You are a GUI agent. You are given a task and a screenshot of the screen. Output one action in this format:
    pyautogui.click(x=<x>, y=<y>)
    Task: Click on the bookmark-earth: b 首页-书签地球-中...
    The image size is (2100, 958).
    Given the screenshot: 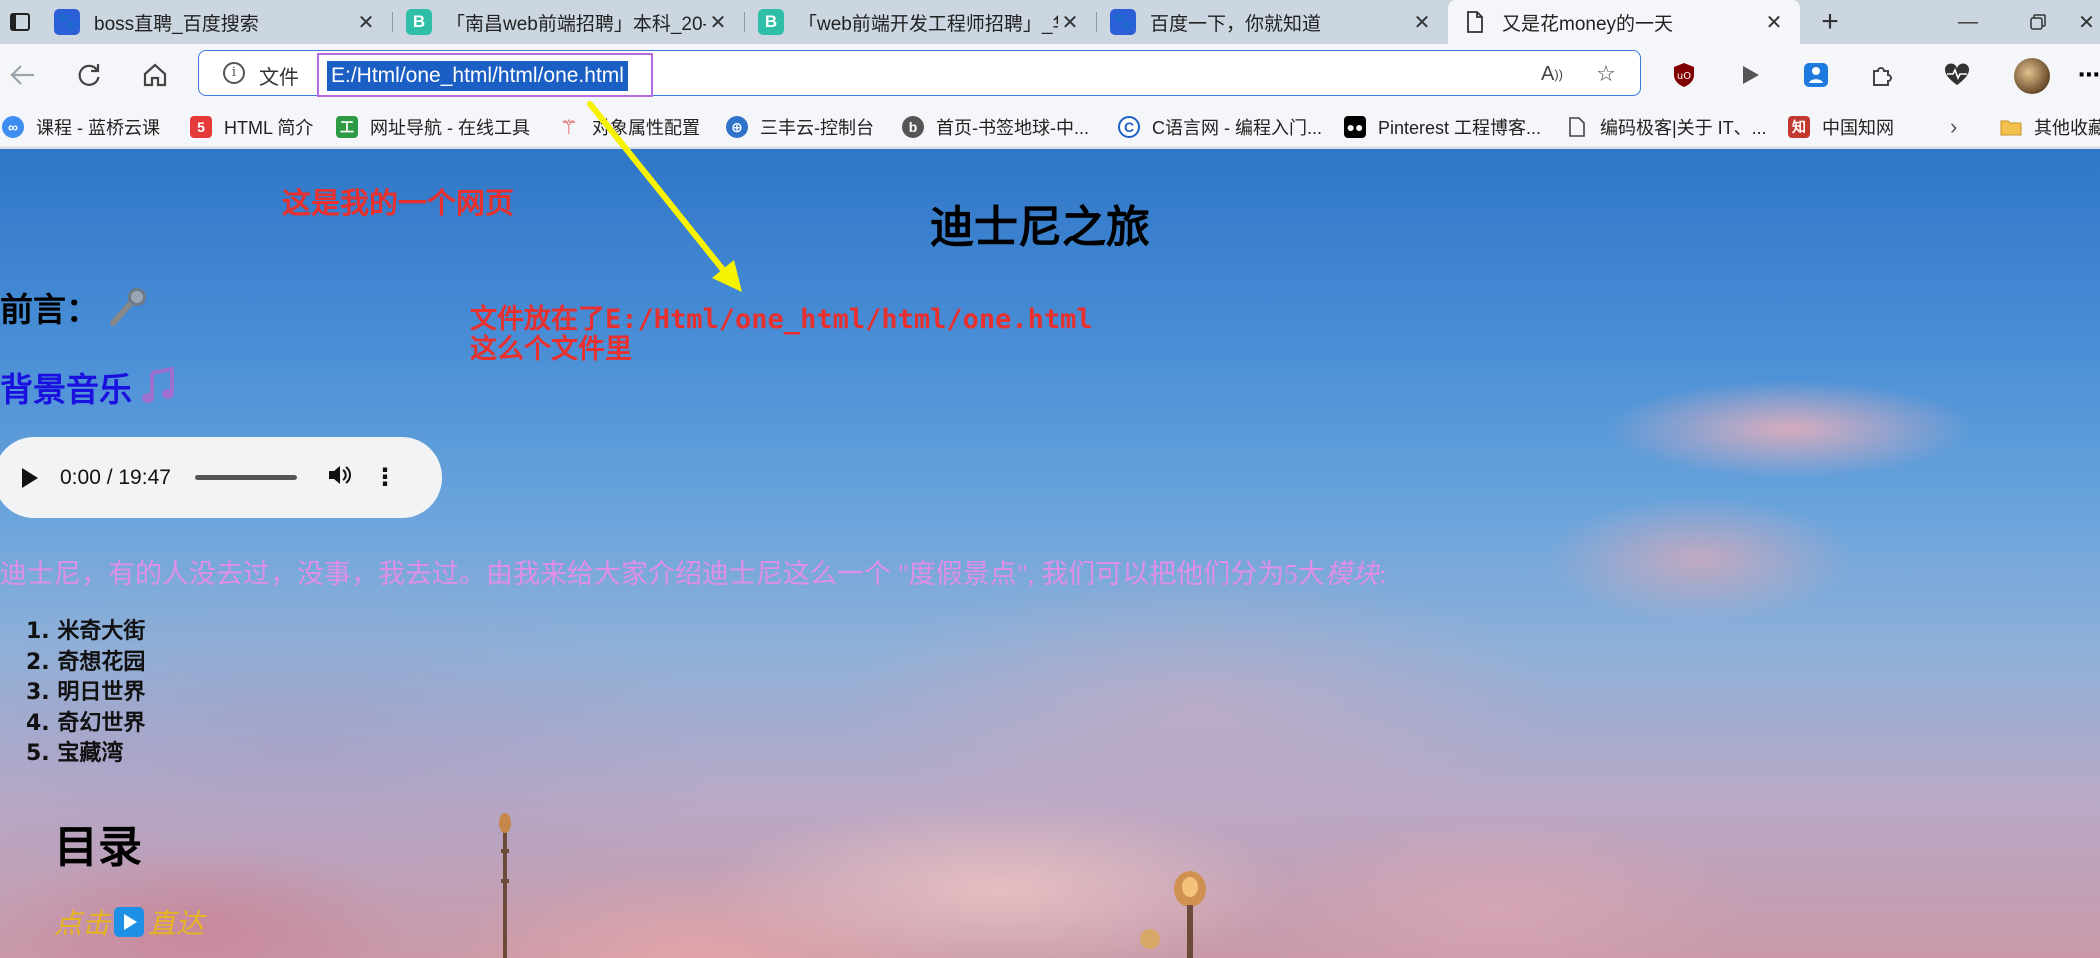 What is the action you would take?
    pyautogui.click(x=995, y=127)
    